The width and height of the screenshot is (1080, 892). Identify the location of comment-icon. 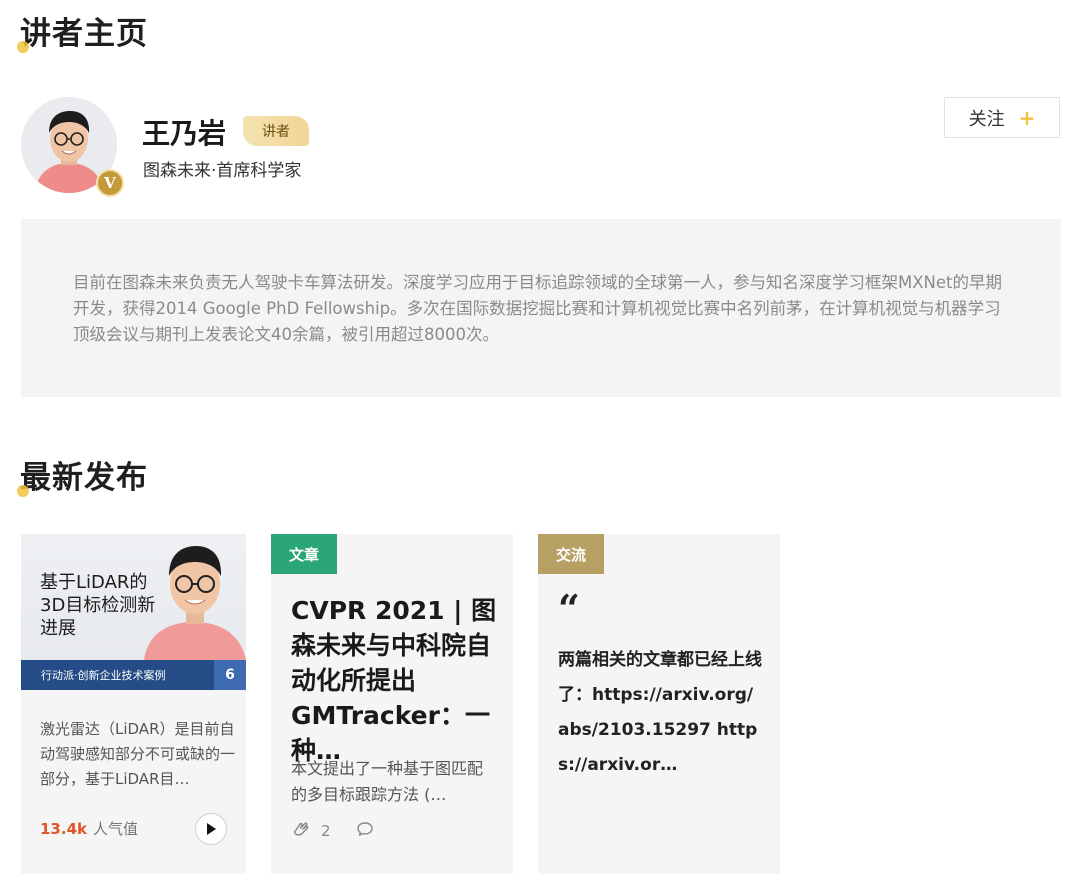
(364, 829).